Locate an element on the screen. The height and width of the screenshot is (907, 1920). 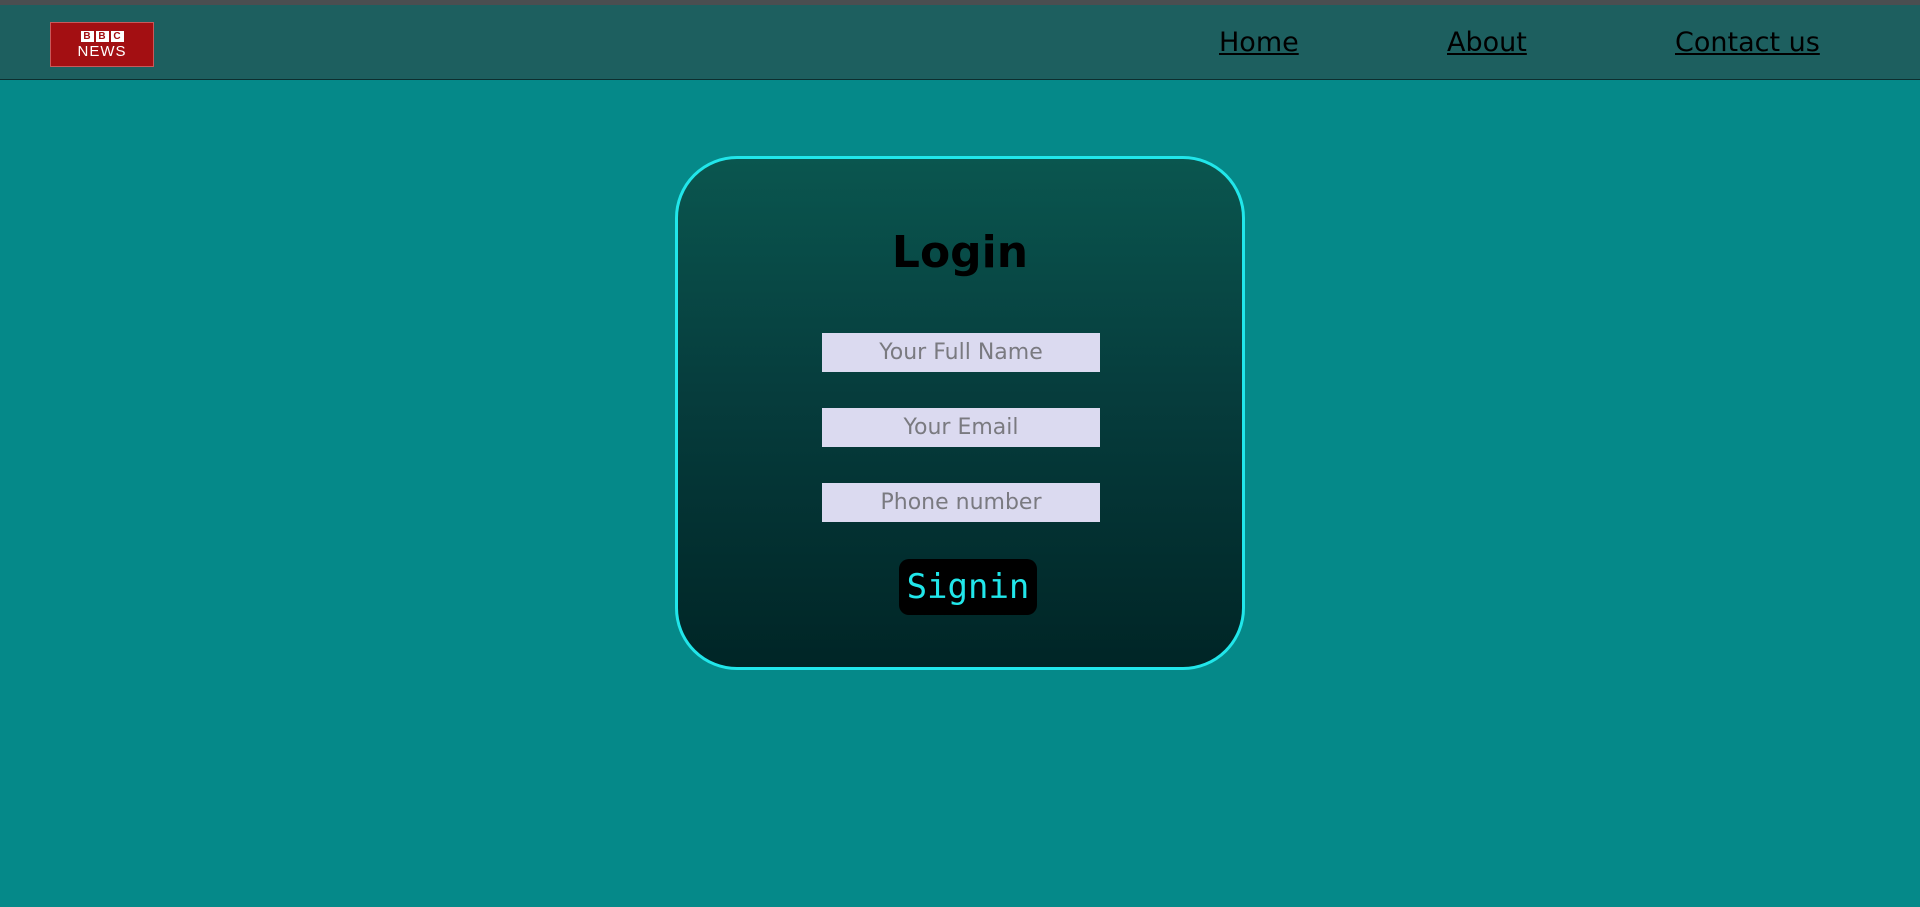
login-title: Login is located at coordinates (960, 252).